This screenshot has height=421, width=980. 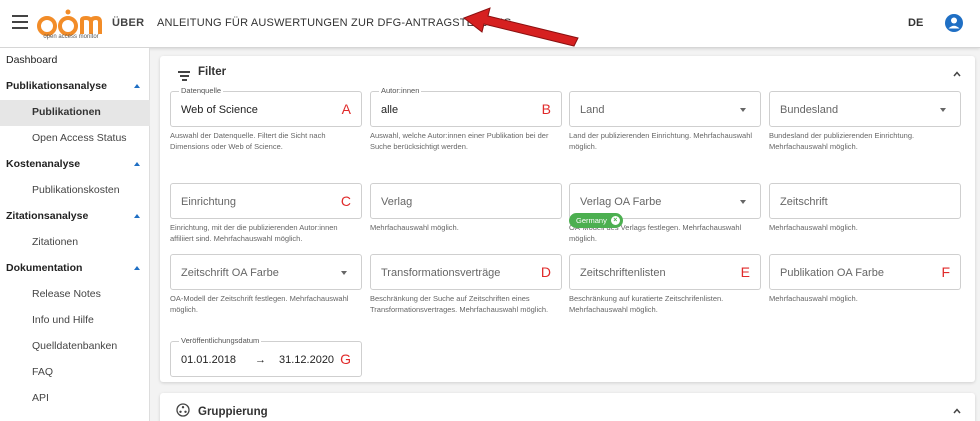 I want to click on sidebar-section-zitationsanalyse: Zitationsanalyse, so click(x=75, y=217).